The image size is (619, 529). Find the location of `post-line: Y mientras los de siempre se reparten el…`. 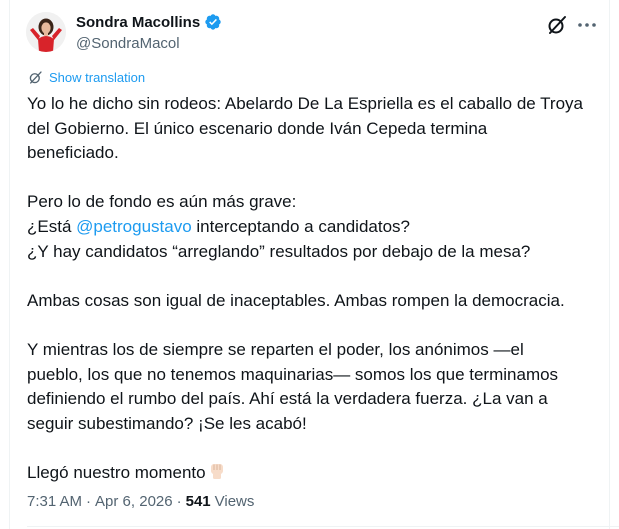

post-line: Y mientras los de siempre se reparten el… is located at coordinates (275, 349).